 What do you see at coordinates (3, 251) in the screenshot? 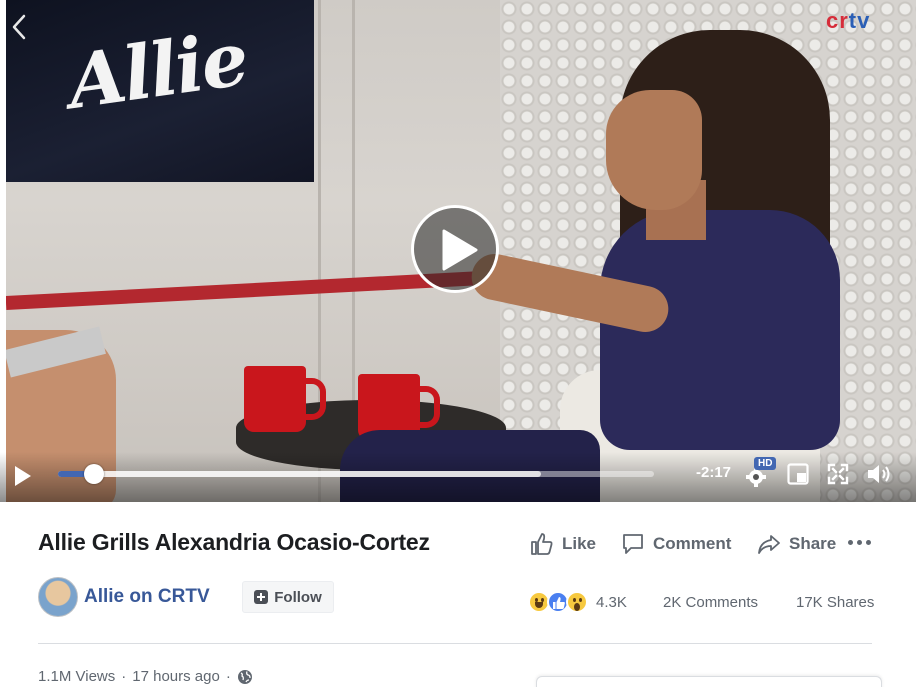
I see `video-left-edge` at bounding box center [3, 251].